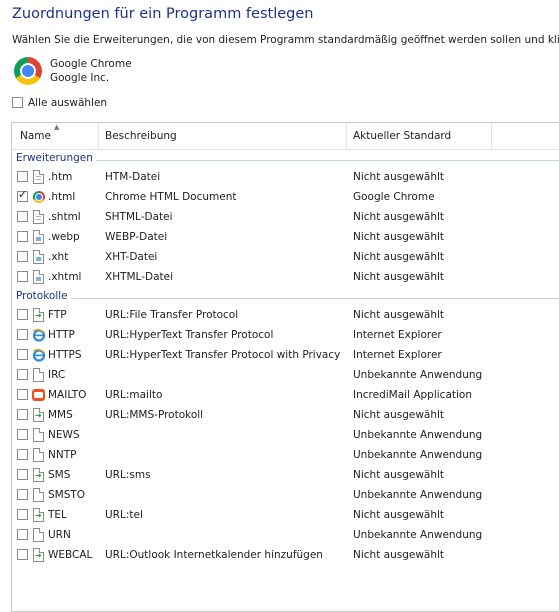 This screenshot has height=612, width=559. Describe the element at coordinates (139, 277) in the screenshot. I see `item-description: XHTML-Datei` at that location.